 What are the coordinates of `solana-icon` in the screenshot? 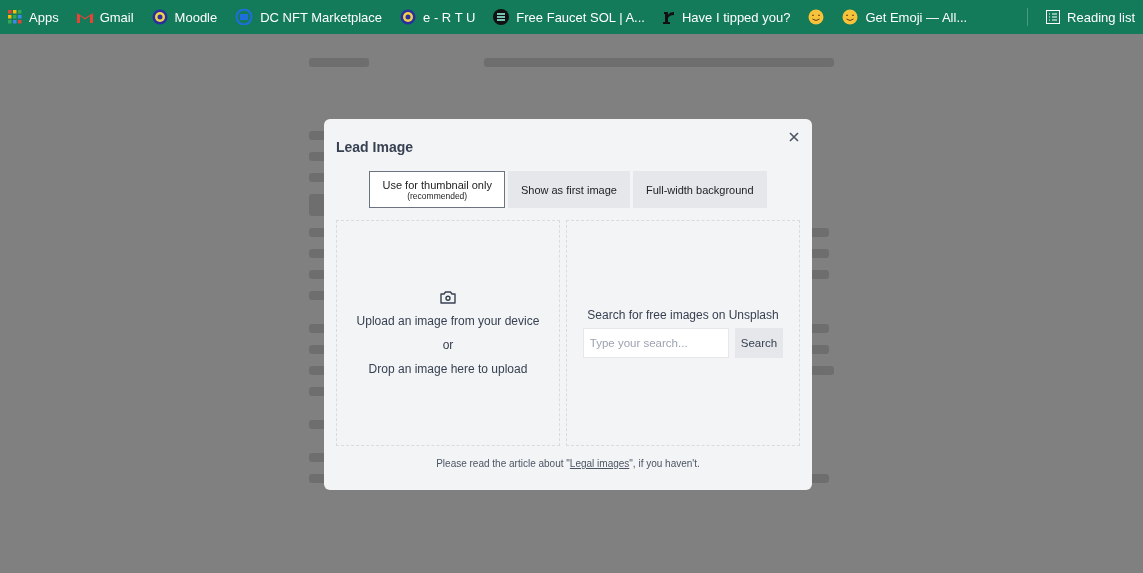 It's located at (501, 17).